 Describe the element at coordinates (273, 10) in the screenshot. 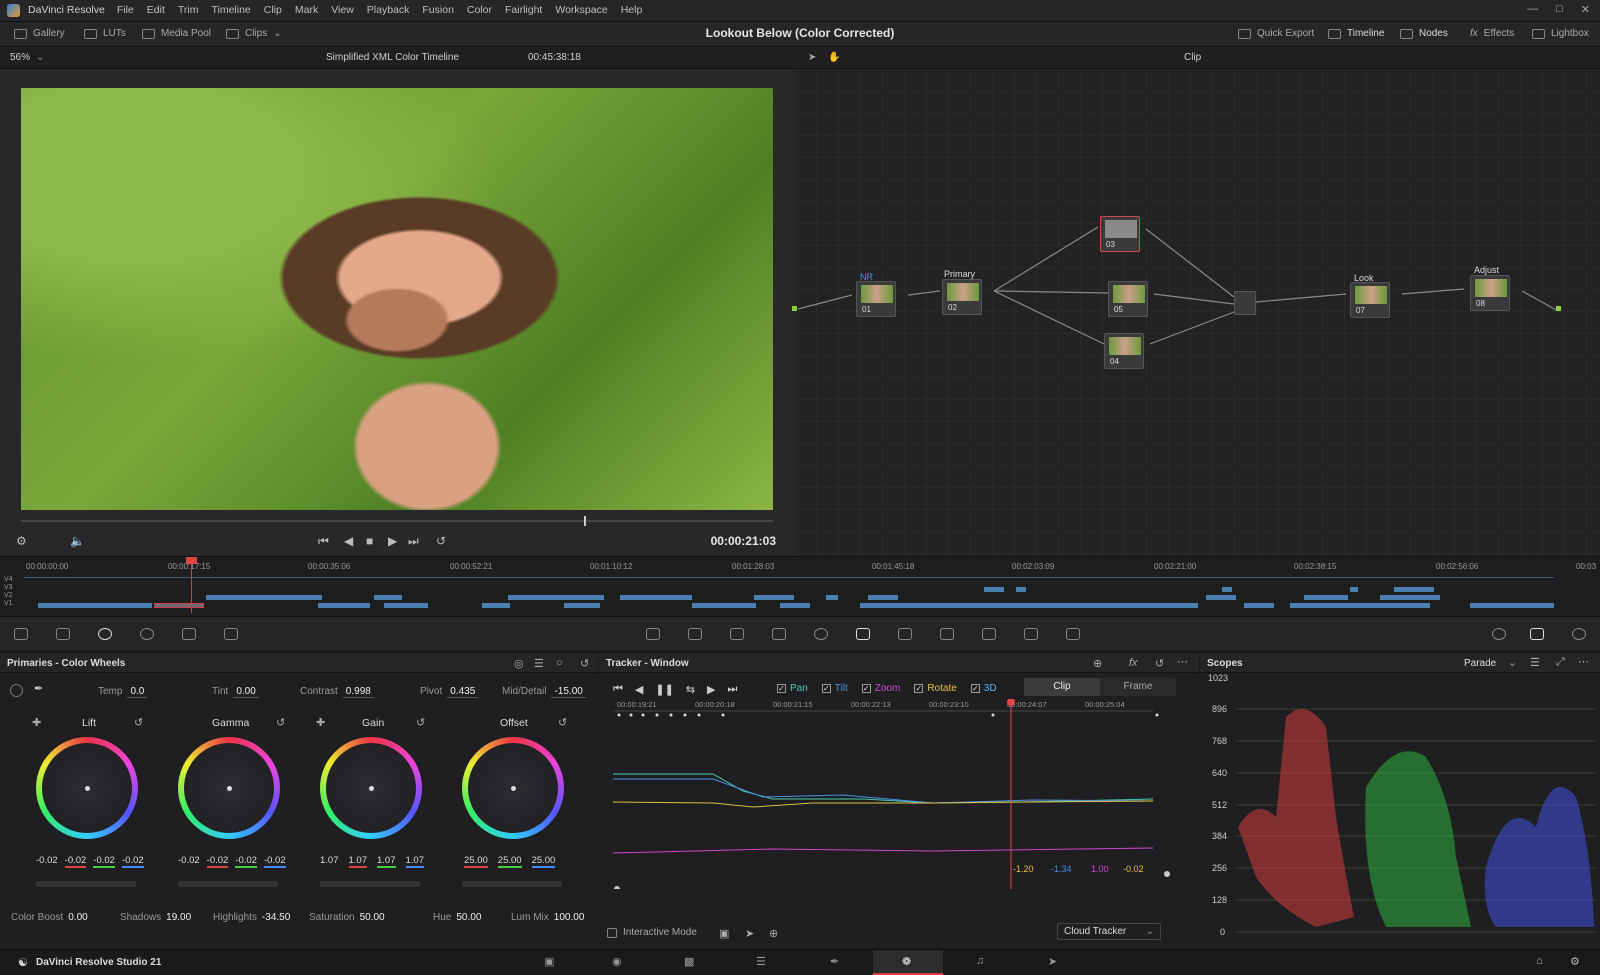

I see `menu-clip: Clip` at that location.